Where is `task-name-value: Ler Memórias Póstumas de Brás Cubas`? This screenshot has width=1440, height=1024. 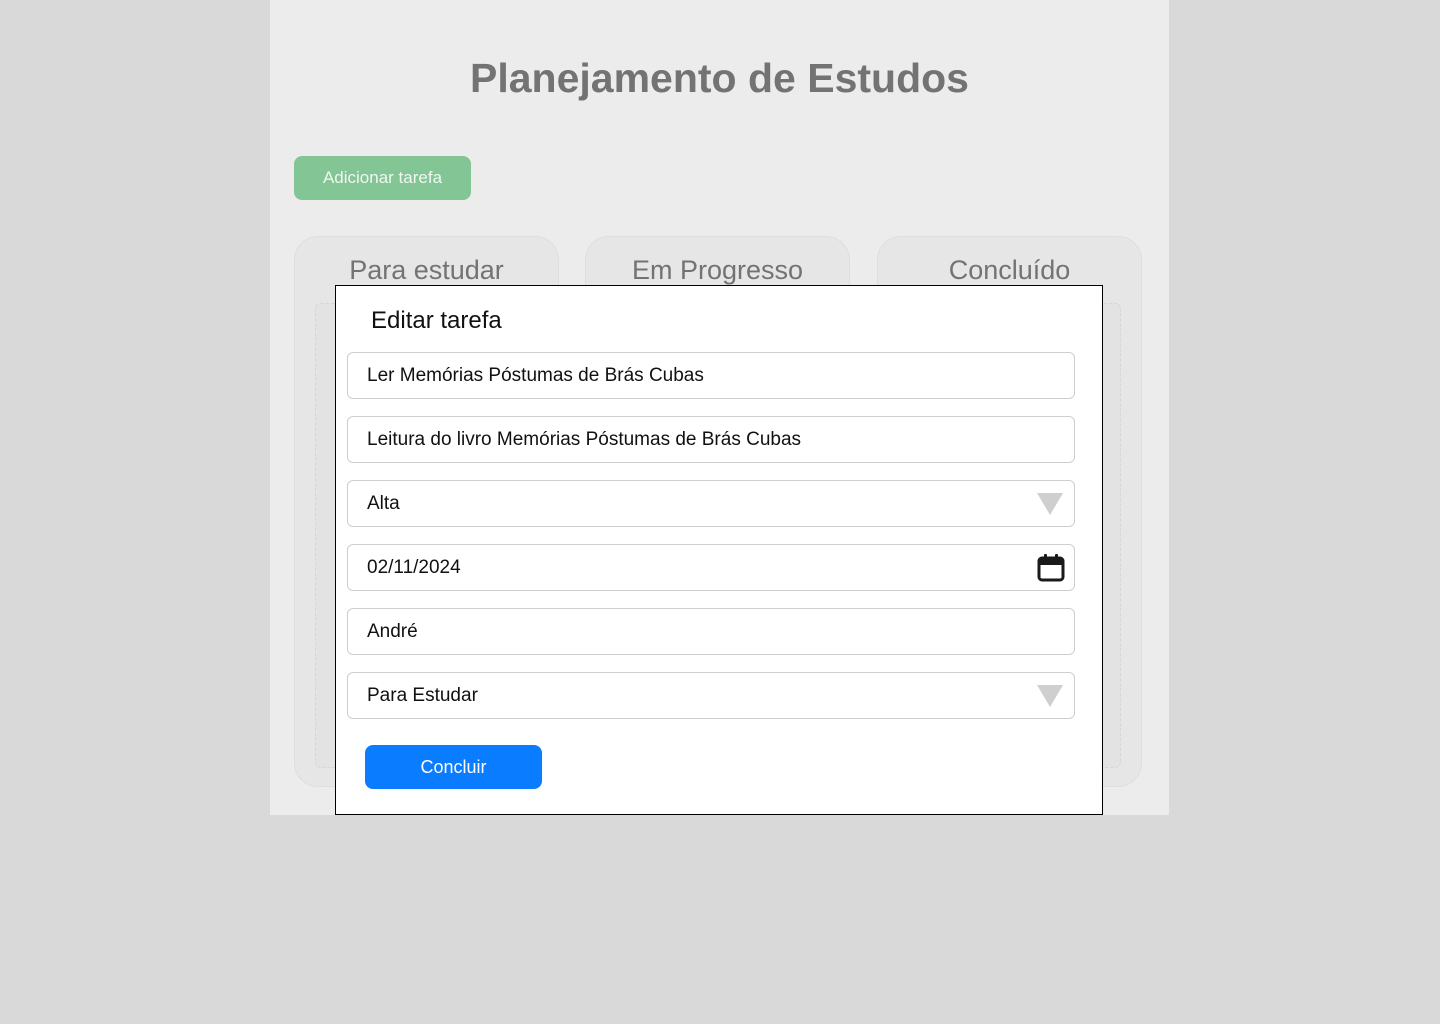
task-name-value: Ler Memórias Póstumas de Brás Cubas is located at coordinates (535, 375).